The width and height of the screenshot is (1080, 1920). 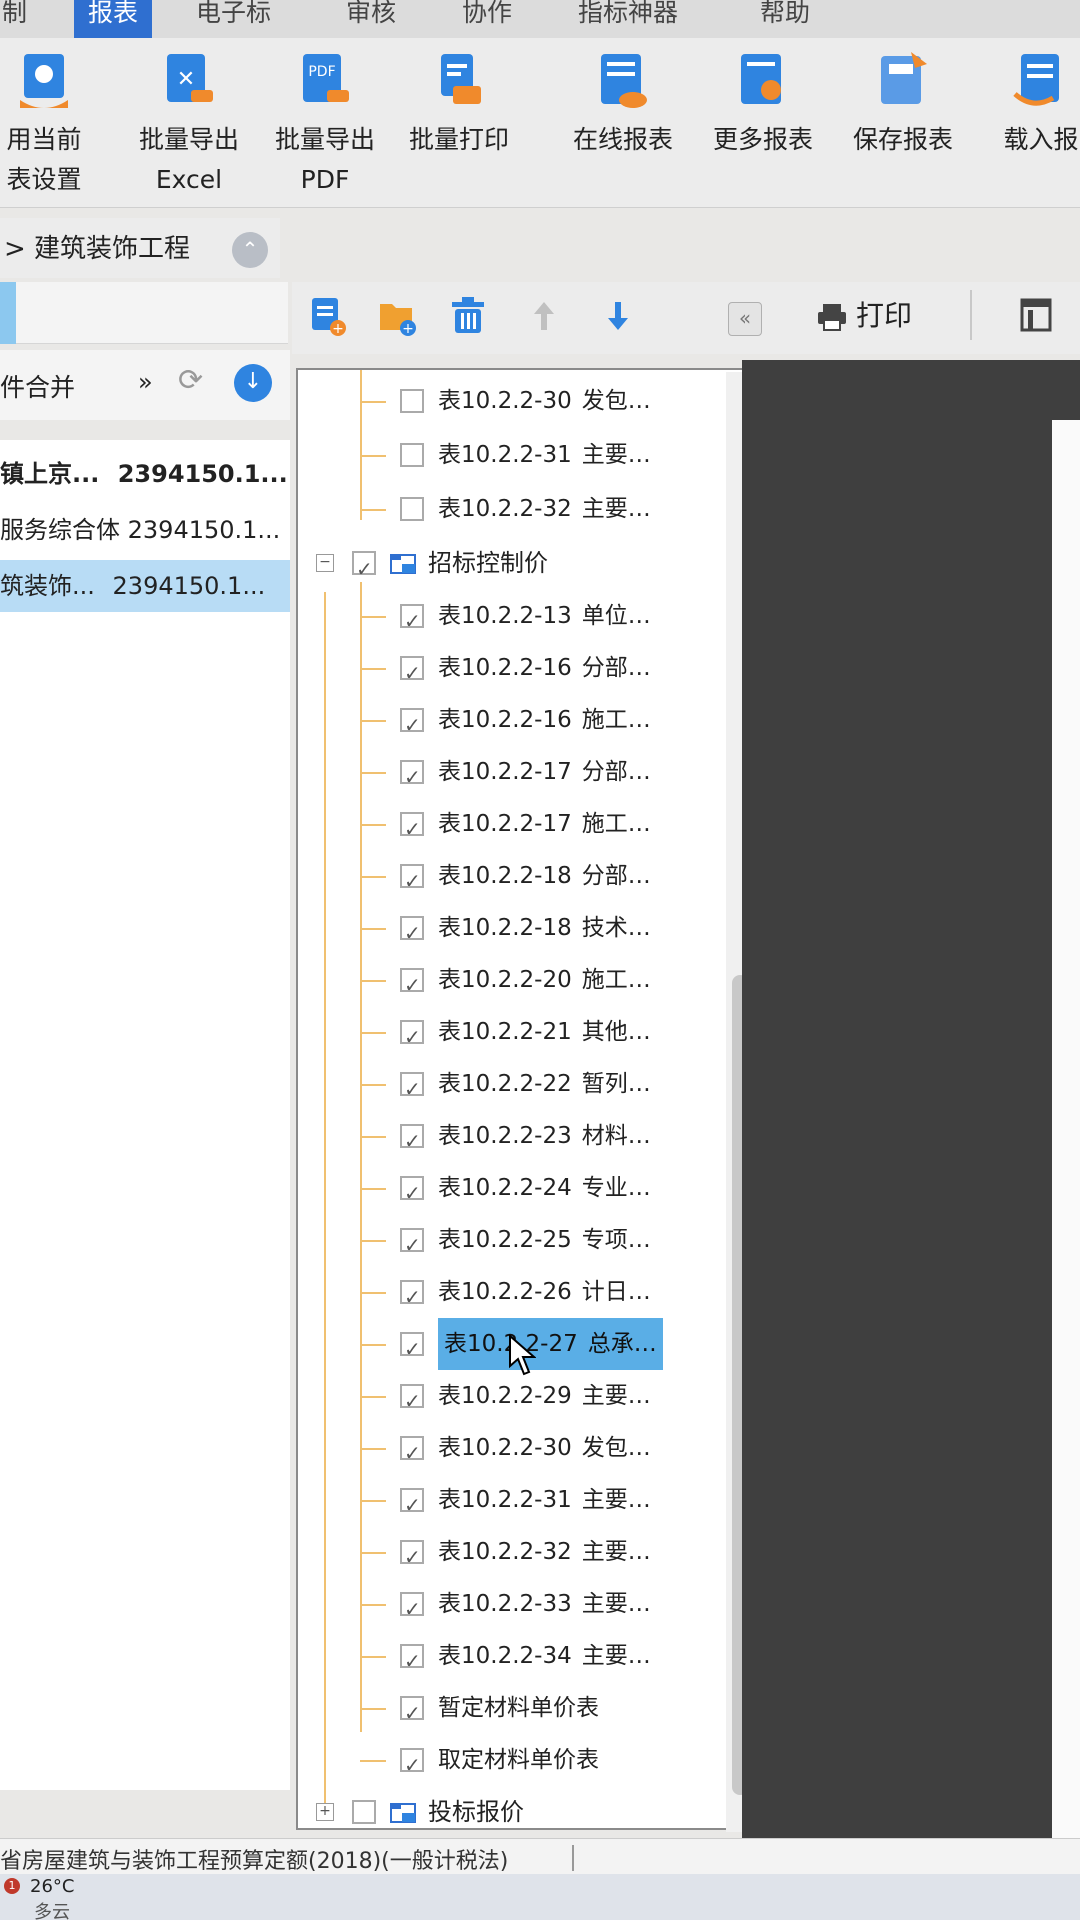 What do you see at coordinates (250, 250) in the screenshot?
I see `collapse-up-icon: ⌃` at bounding box center [250, 250].